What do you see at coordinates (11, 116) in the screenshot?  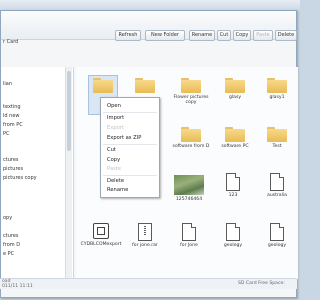 I see `sidebar-item: ld new` at bounding box center [11, 116].